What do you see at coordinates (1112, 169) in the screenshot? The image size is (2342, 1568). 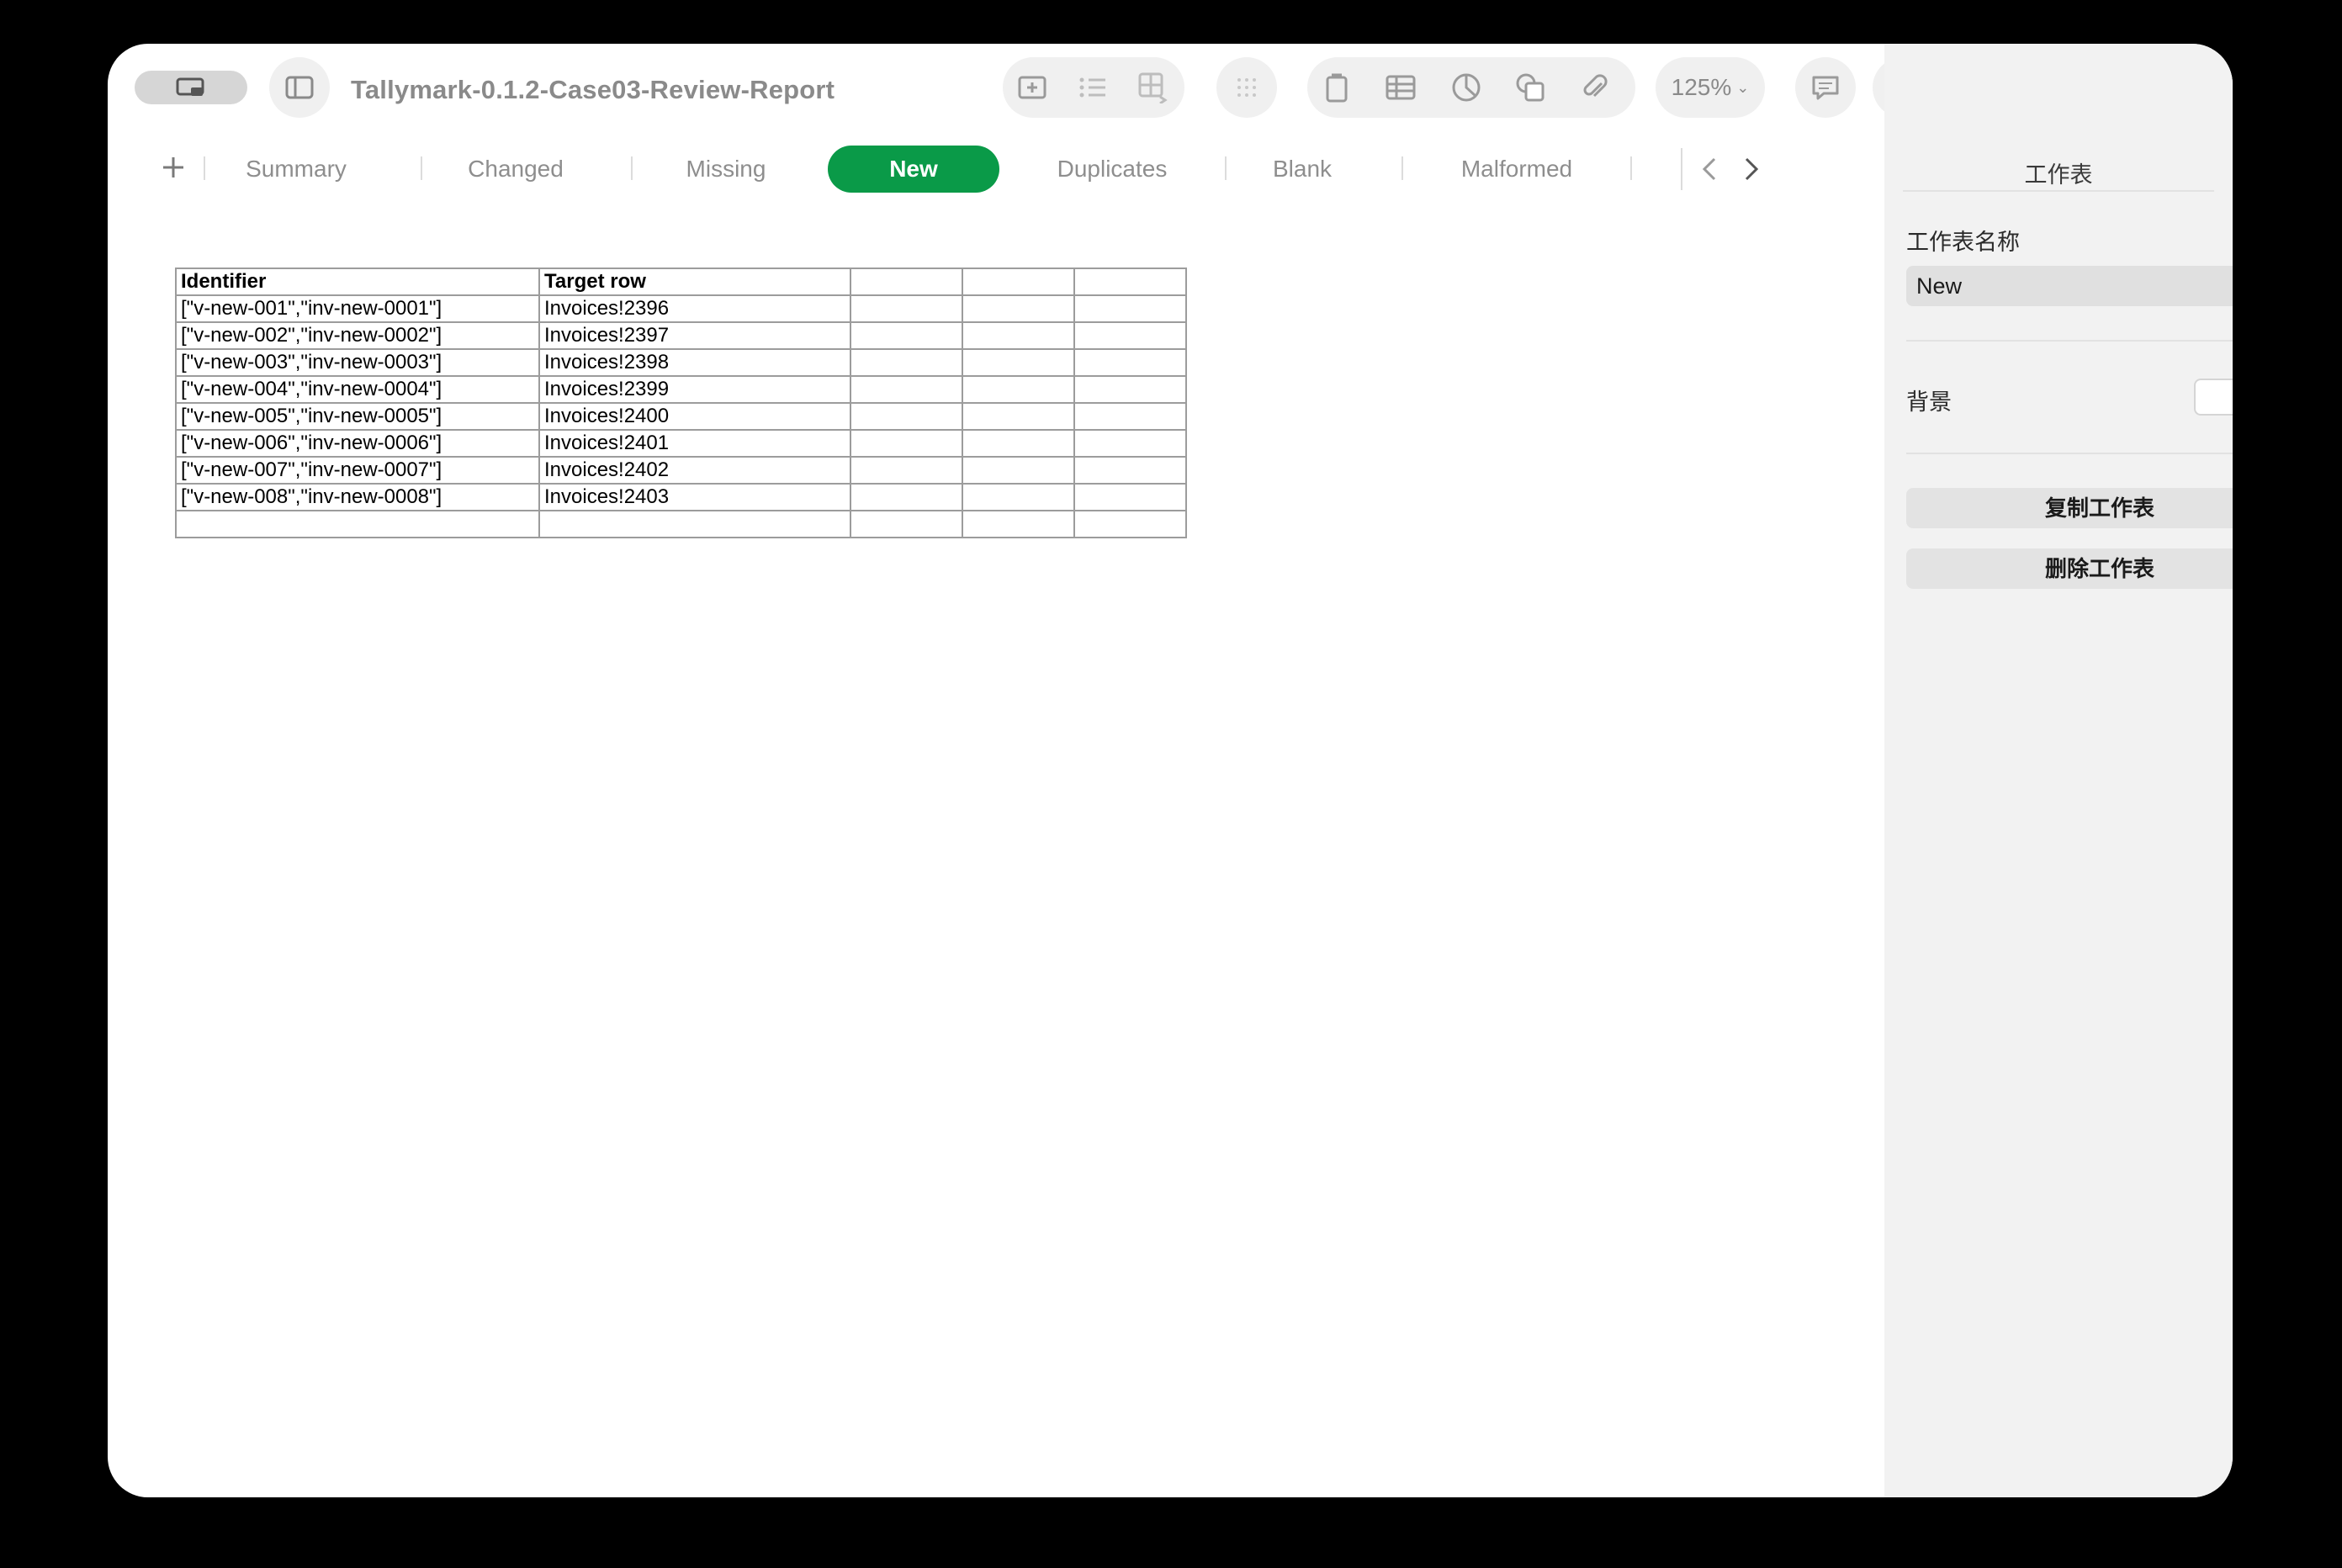 I see `tab-duplicates: Duplicates` at bounding box center [1112, 169].